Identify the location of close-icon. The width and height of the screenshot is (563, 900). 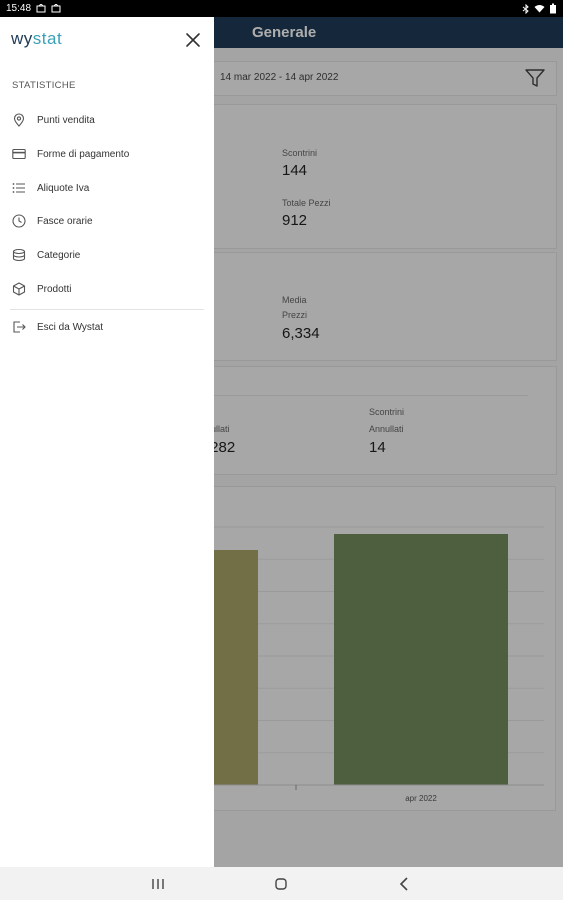
(193, 40).